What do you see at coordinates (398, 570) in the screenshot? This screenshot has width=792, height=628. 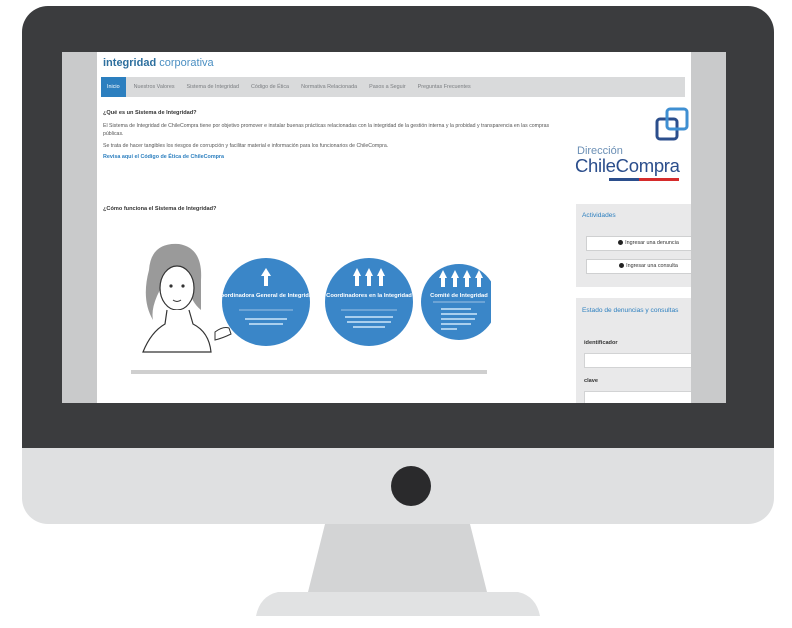 I see `monitor-stand` at bounding box center [398, 570].